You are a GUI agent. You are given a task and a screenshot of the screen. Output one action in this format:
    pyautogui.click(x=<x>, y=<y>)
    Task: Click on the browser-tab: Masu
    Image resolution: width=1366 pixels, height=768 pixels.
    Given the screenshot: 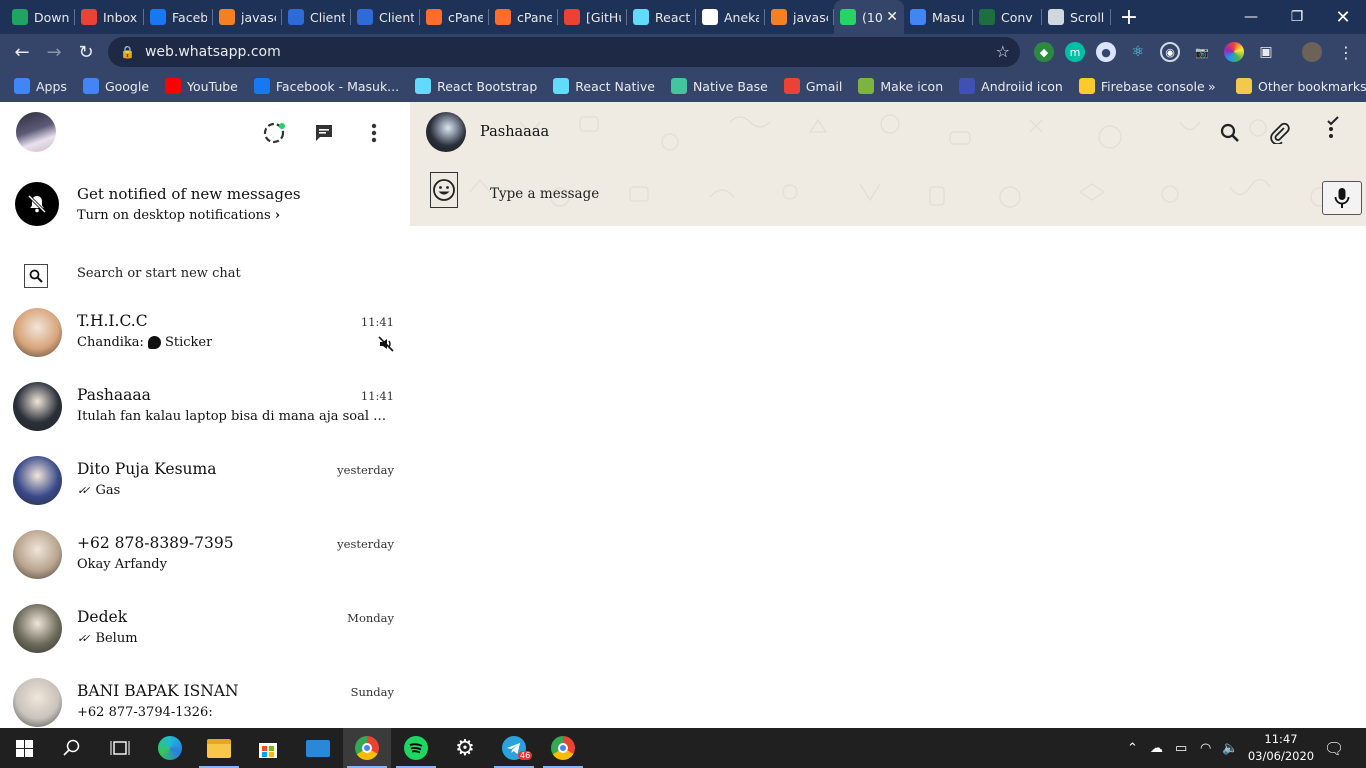 What is the action you would take?
    pyautogui.click(x=938, y=17)
    